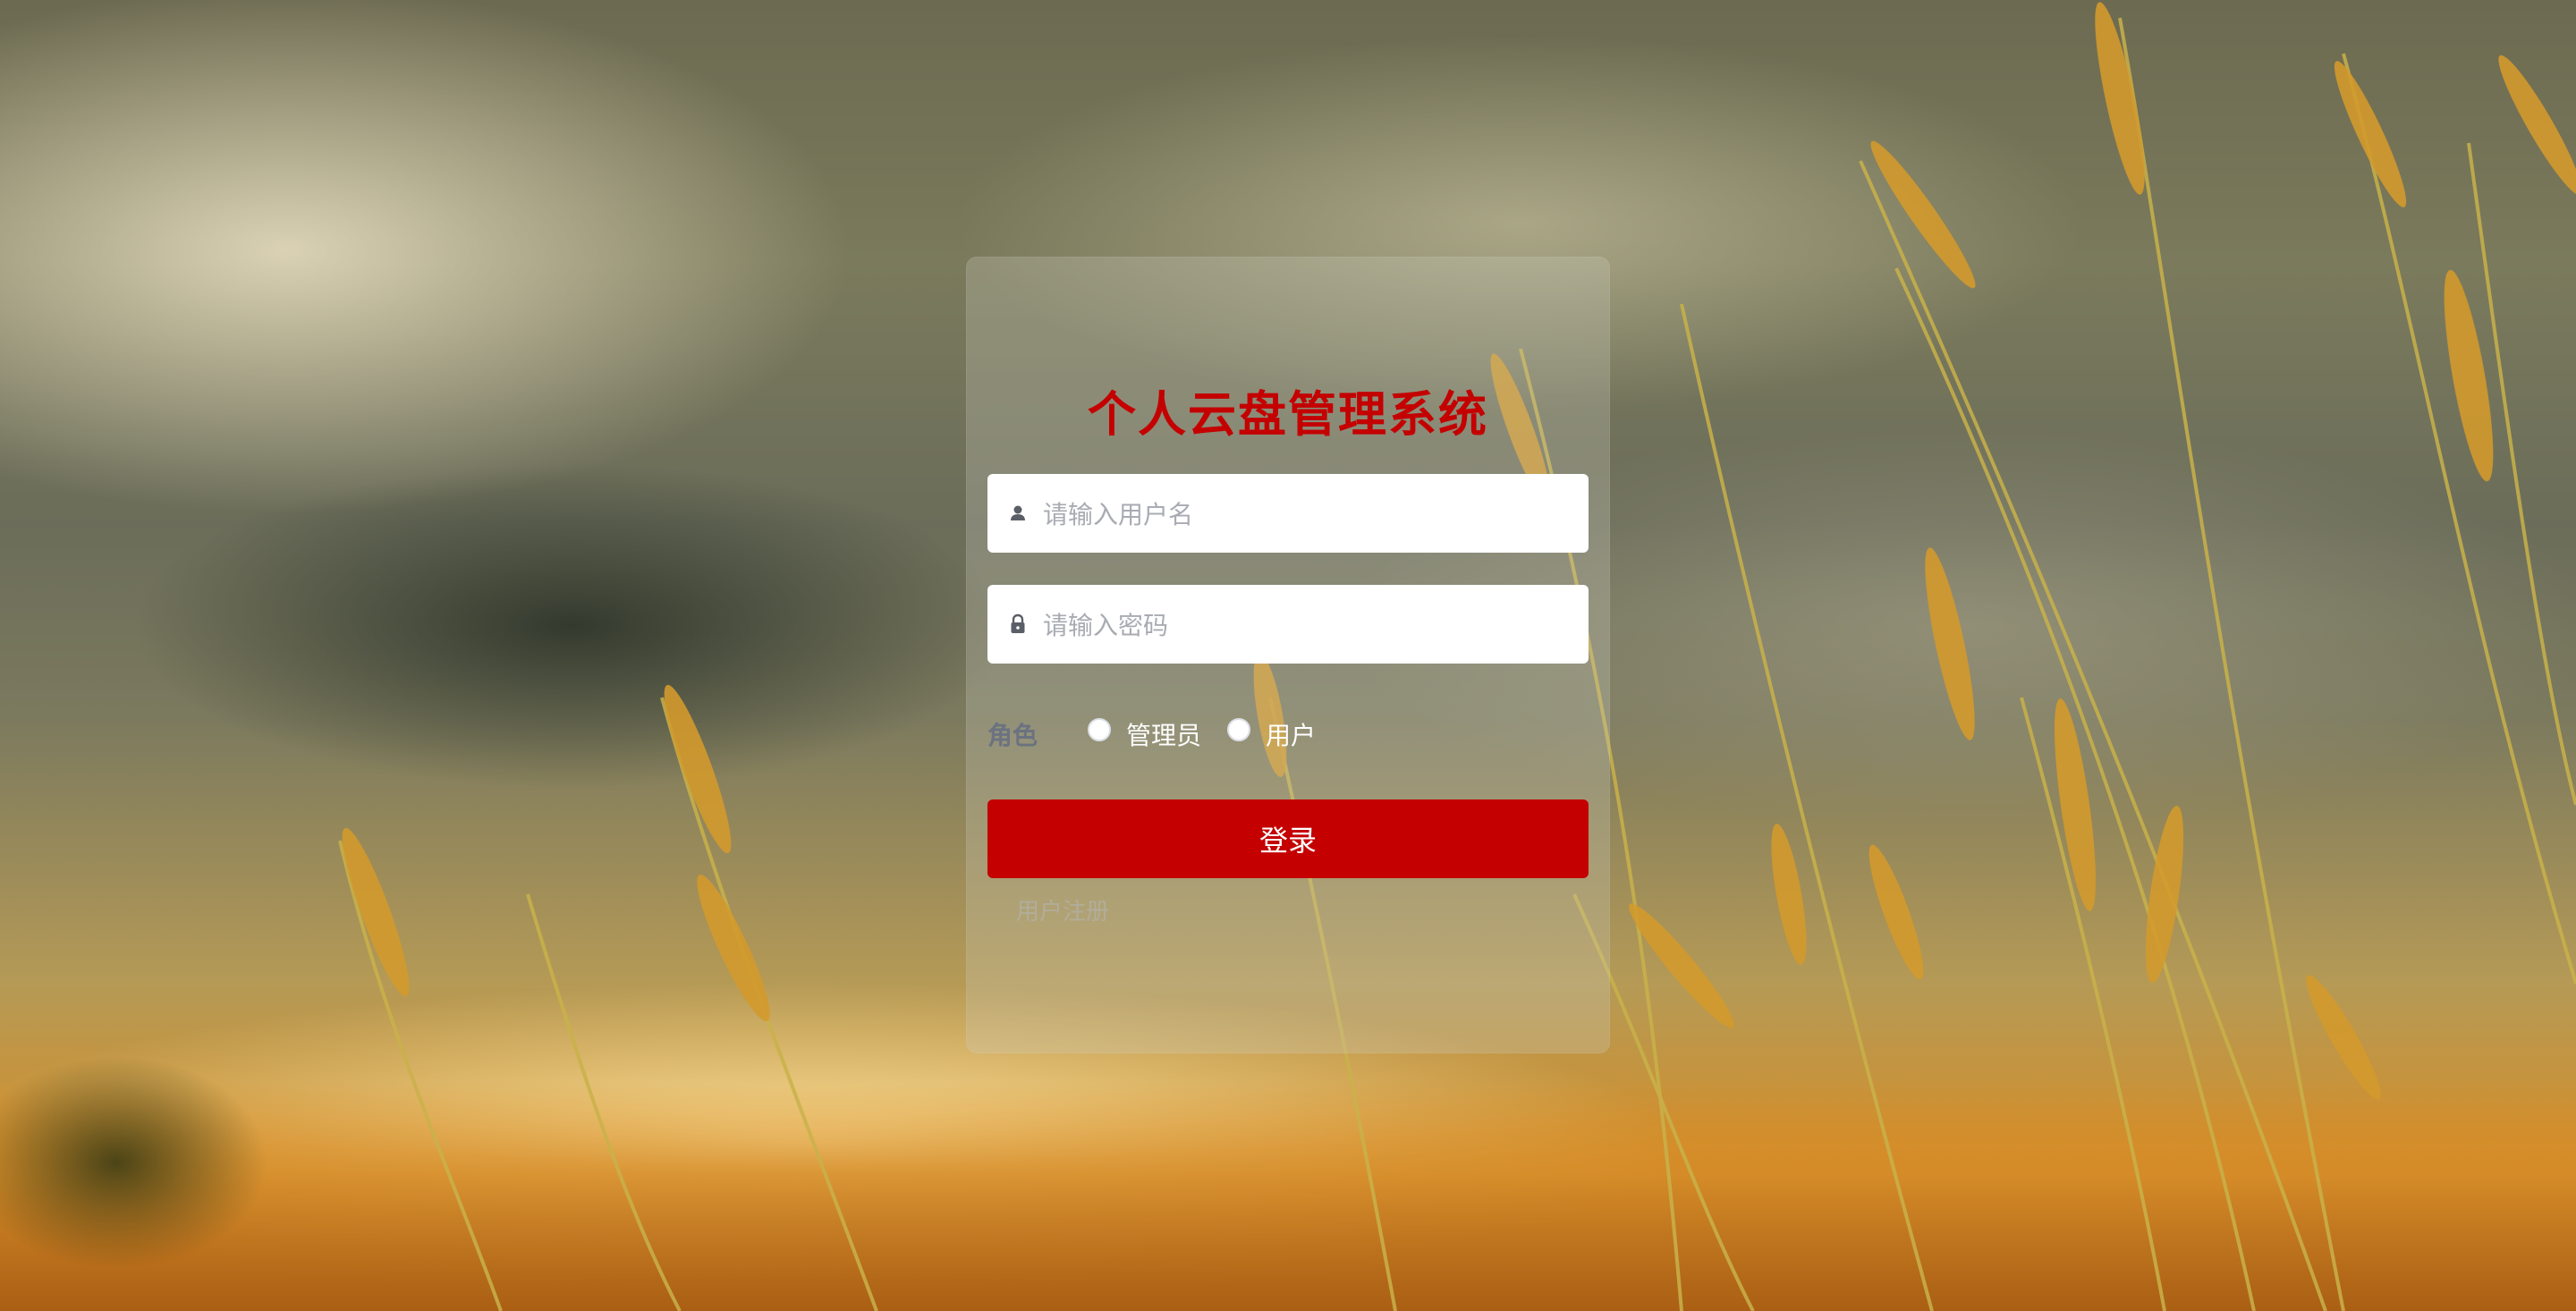  I want to click on password-field, so click(1288, 625).